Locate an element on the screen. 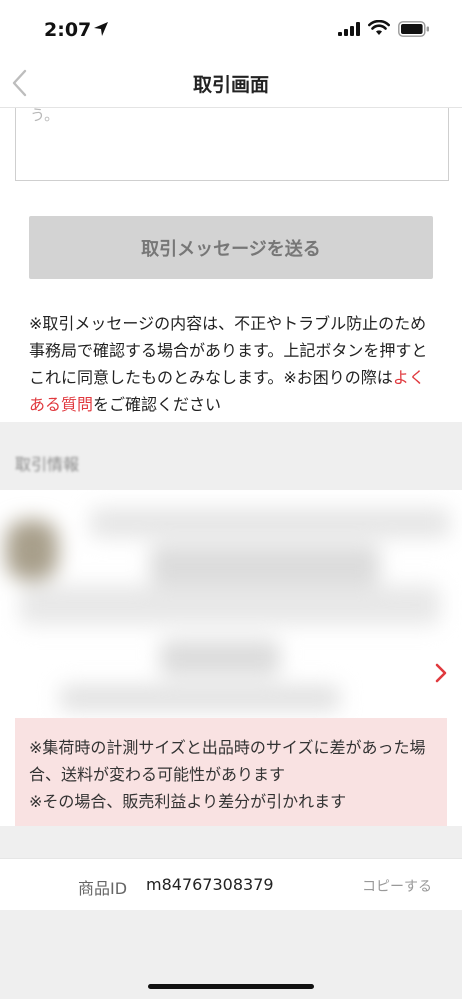  location-arrow-icon is located at coordinates (101, 29).